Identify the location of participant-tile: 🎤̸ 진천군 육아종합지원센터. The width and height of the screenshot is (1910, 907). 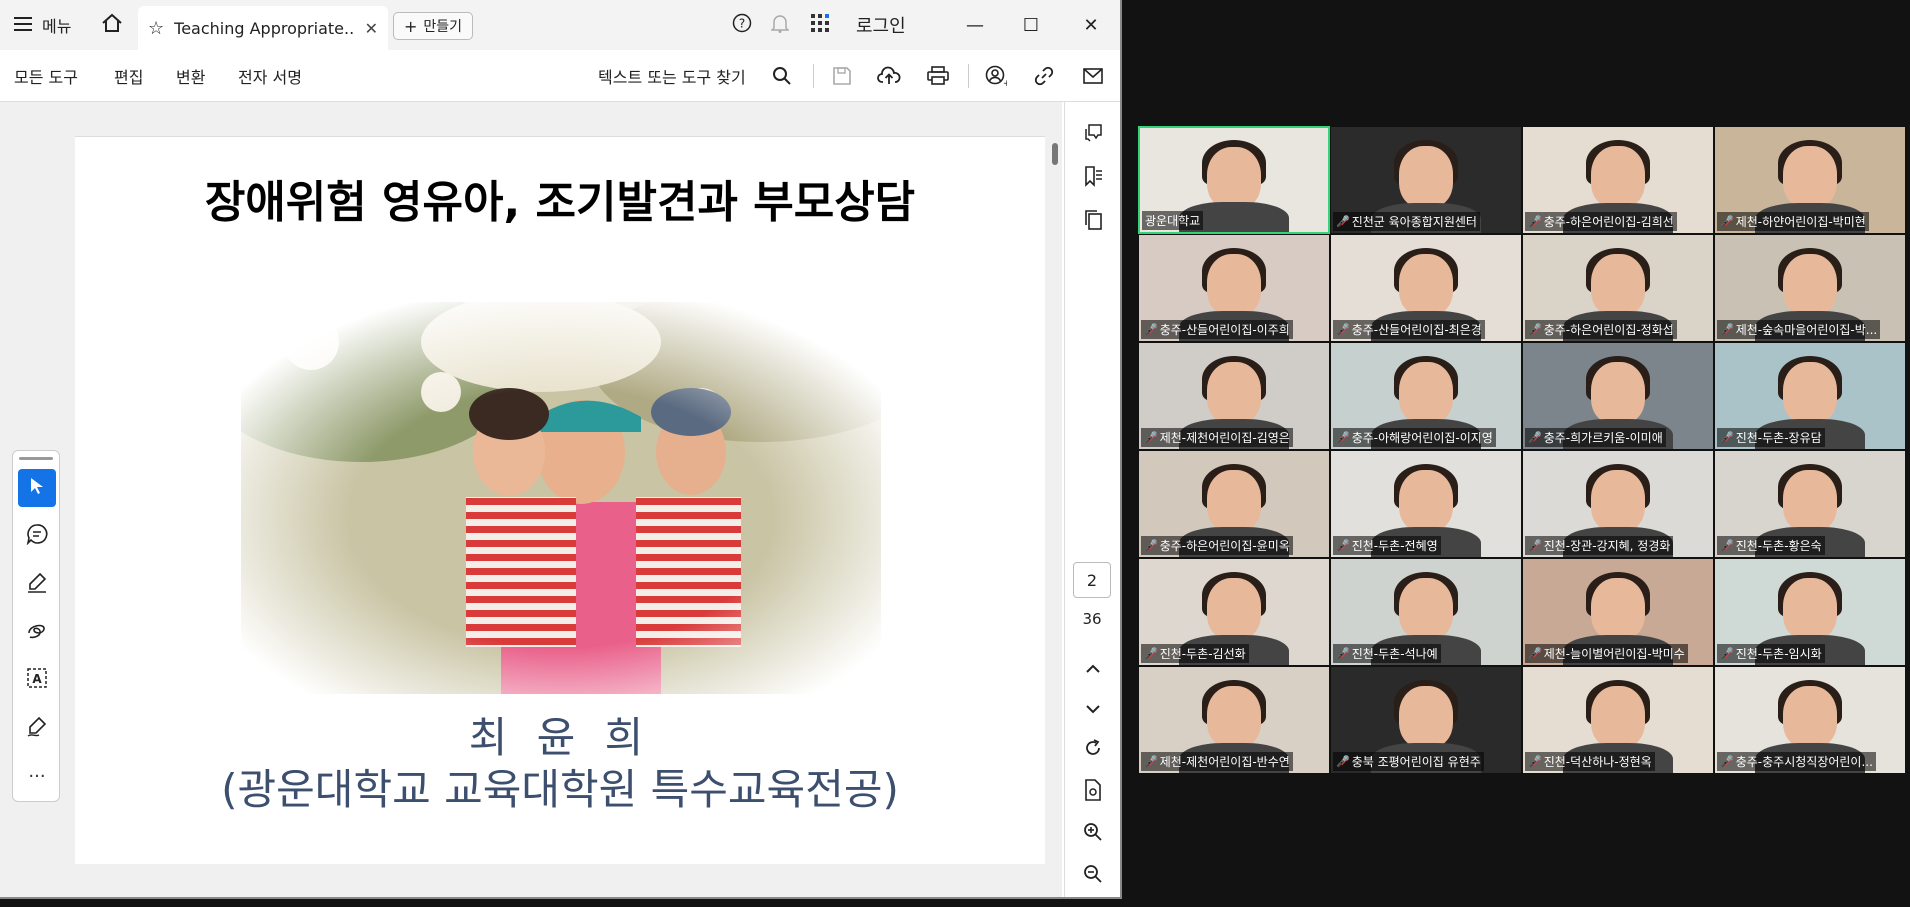
(1426, 180).